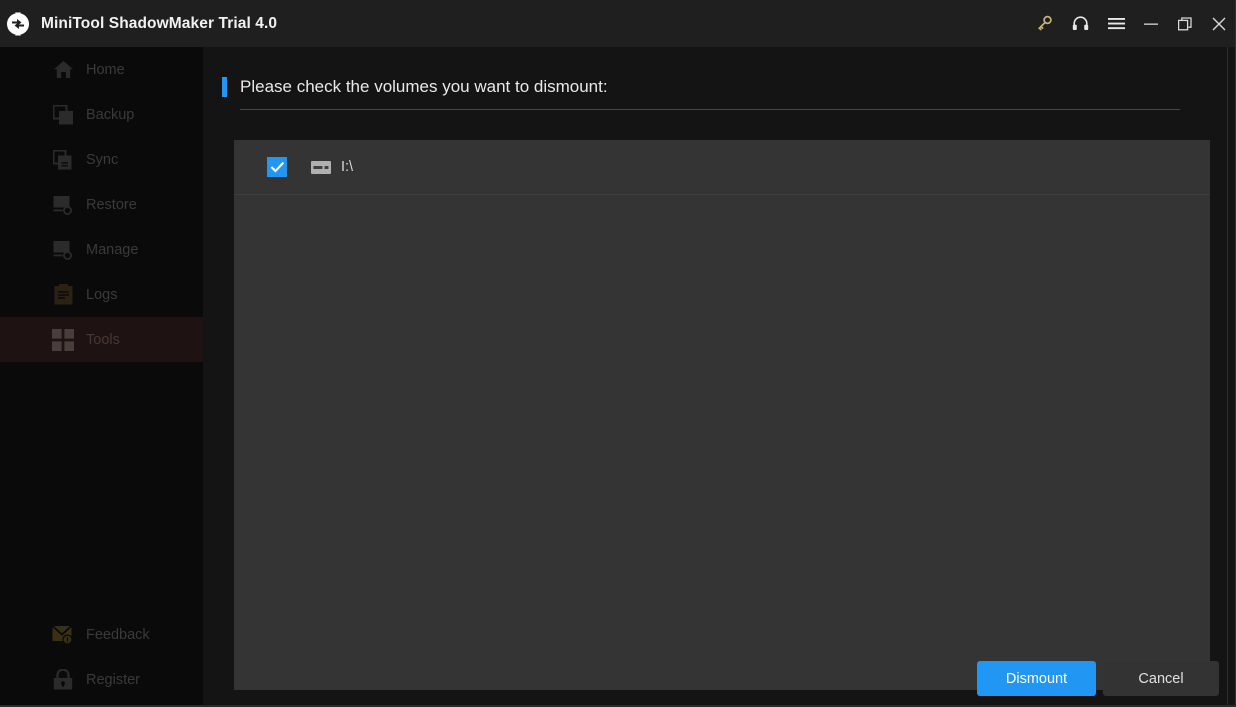  I want to click on cancel-button: Cancel, so click(1161, 678).